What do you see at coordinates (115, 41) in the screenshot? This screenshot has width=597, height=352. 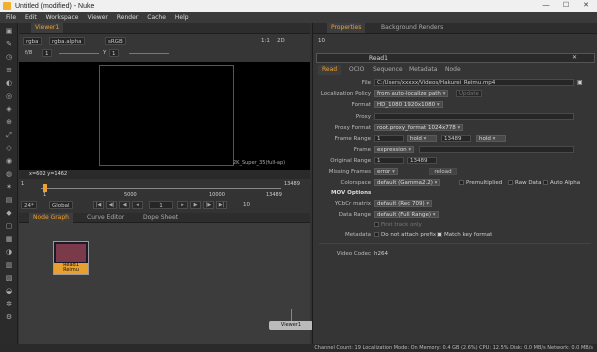 I see `colorspace-dropdown: sRGB` at bounding box center [115, 41].